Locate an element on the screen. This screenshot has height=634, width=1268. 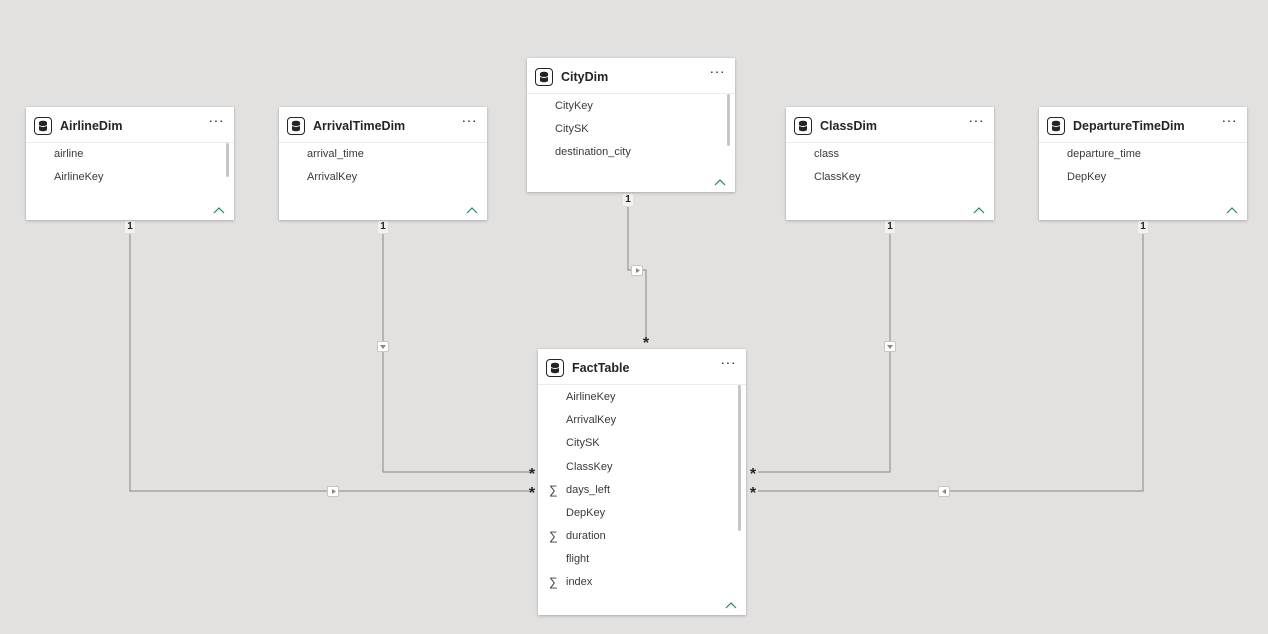
field-flight: flight is located at coordinates (577, 559).